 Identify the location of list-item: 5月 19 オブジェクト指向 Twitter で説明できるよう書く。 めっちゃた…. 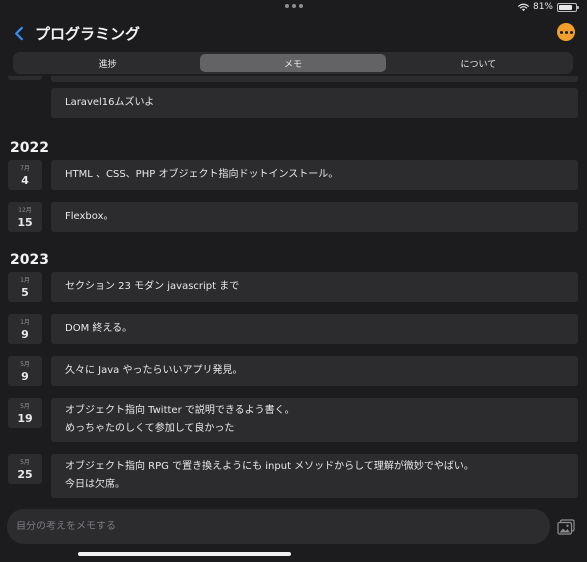
(293, 420).